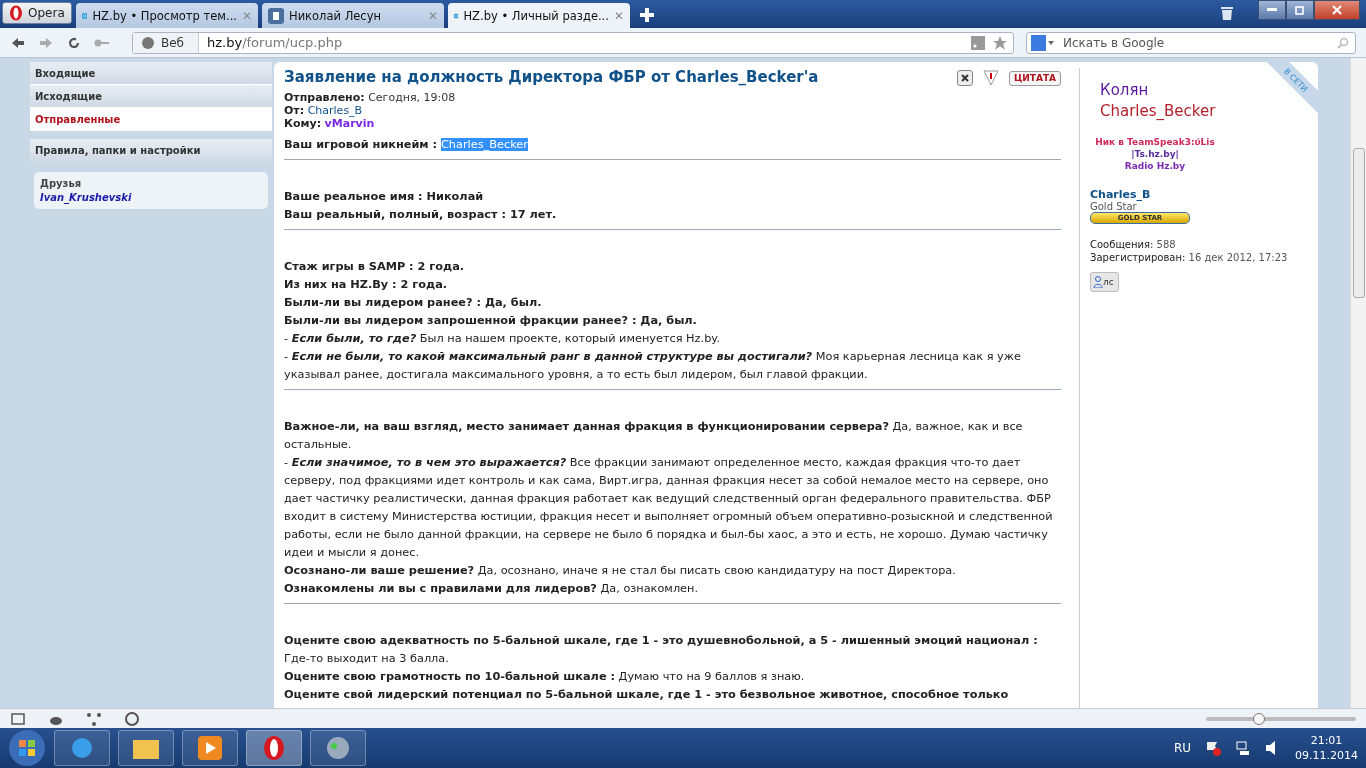 This screenshot has height=768, width=1366. I want to click on scrollbar, so click(1358, 383).